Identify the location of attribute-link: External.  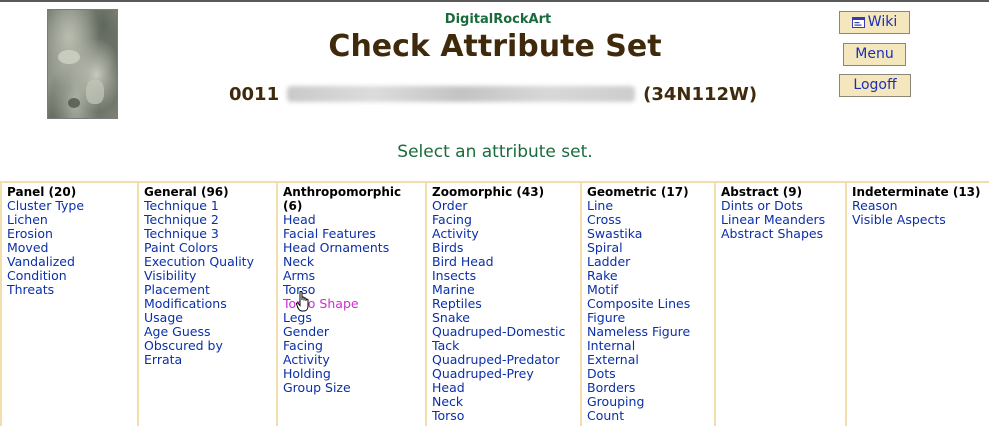
(650, 360).